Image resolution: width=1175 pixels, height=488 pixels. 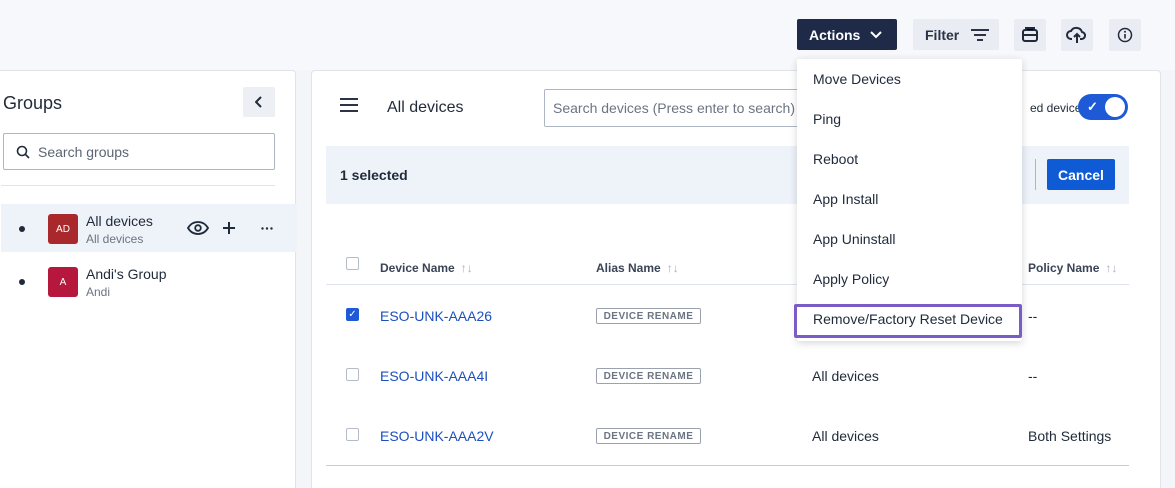 I want to click on menu-item-remove-factory-reset: Remove/Factory Reset Device, so click(x=908, y=319).